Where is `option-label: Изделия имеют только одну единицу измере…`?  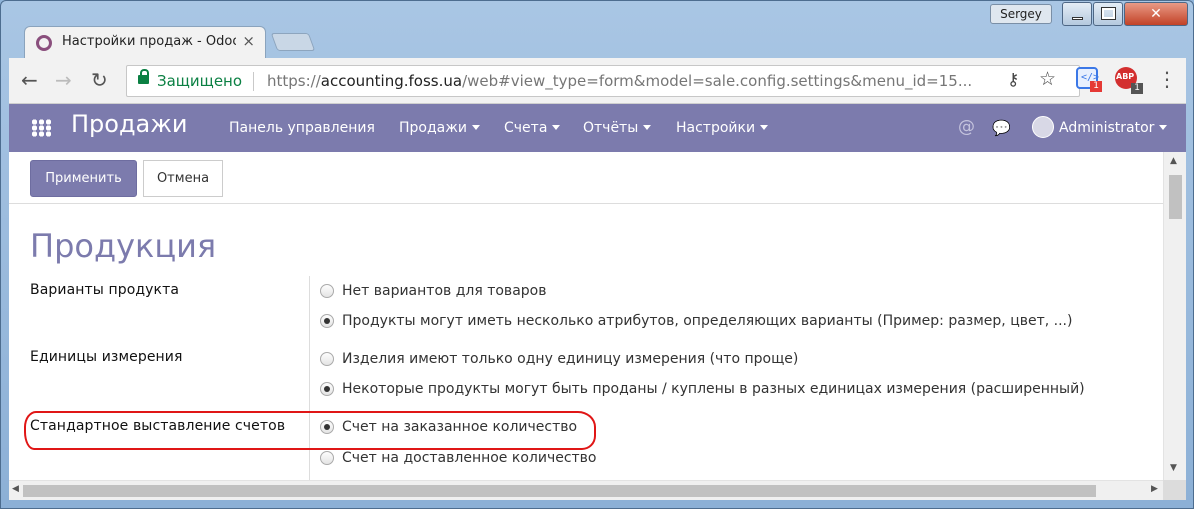
option-label: Изделия имеют только одну единицу измере… is located at coordinates (570, 359).